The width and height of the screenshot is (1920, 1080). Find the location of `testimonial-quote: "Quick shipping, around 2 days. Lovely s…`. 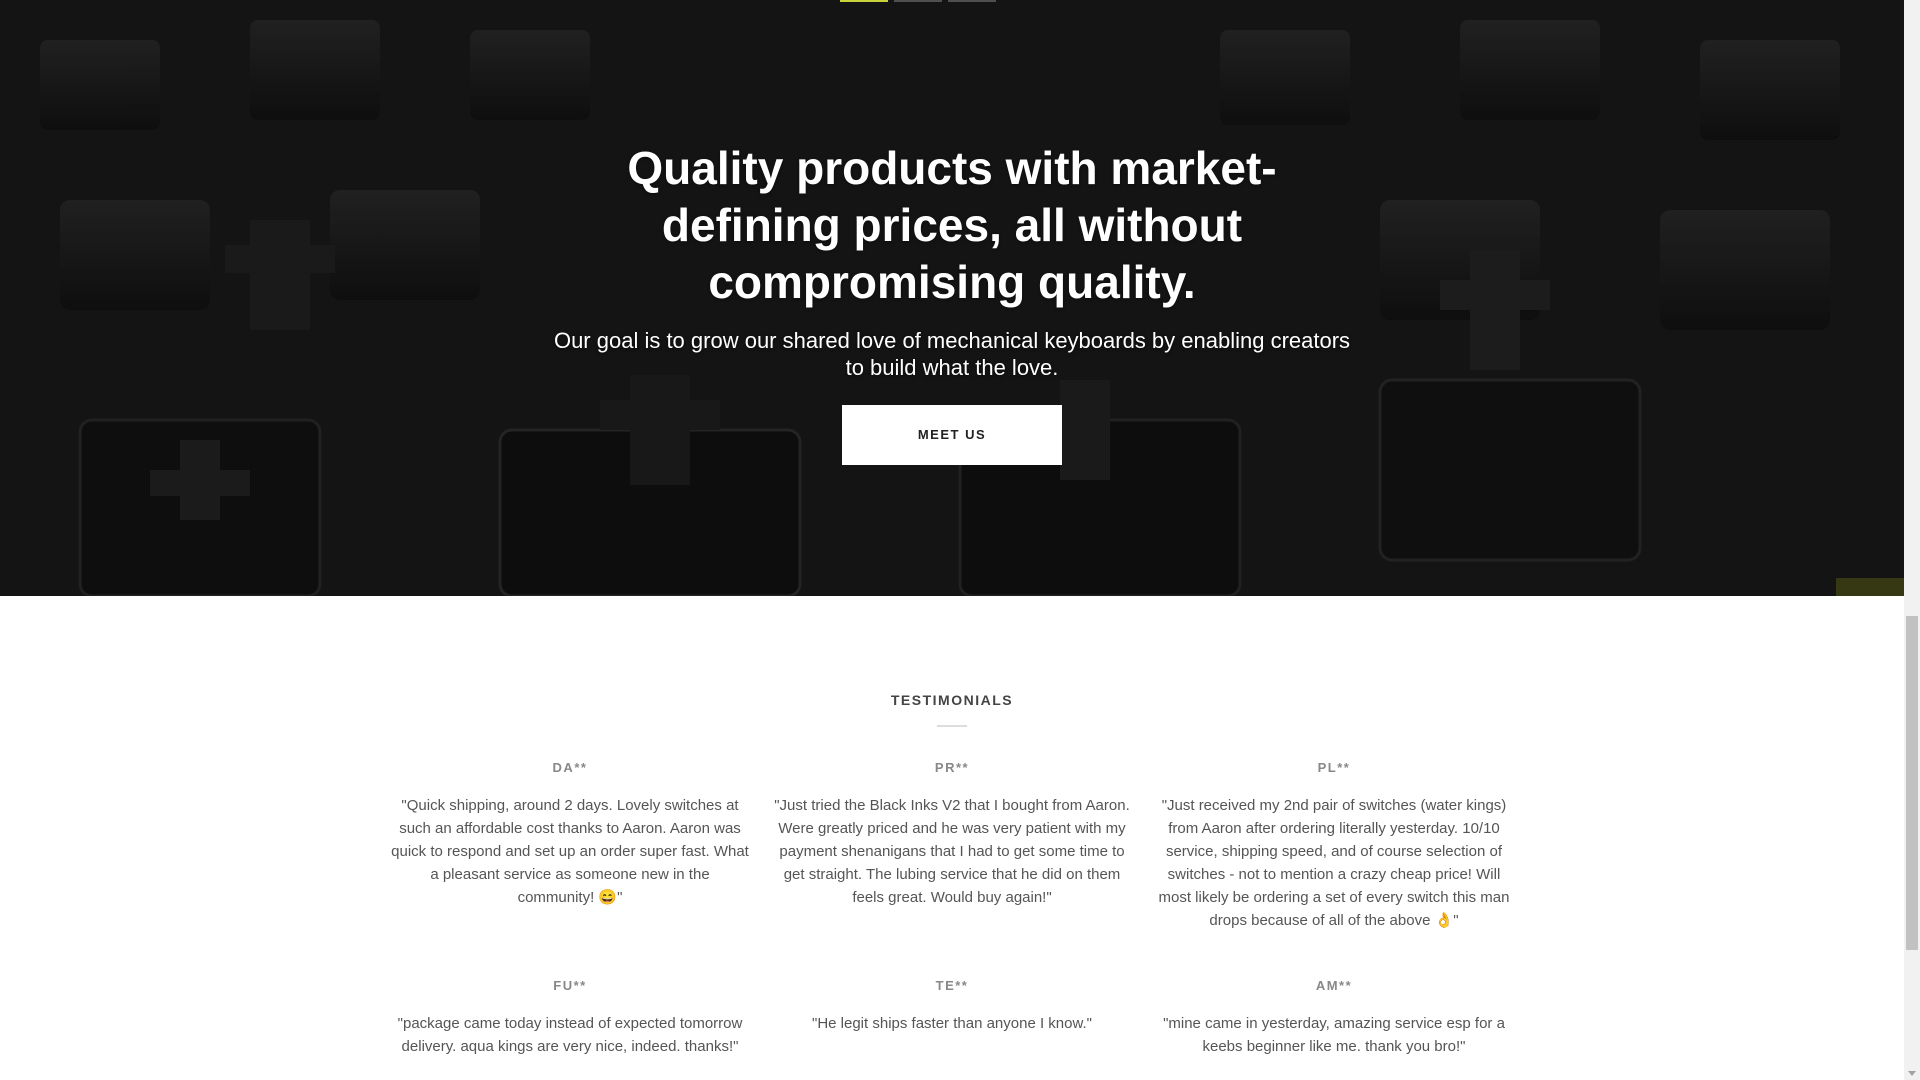

testimonial-quote: "Quick shipping, around 2 days. Lovely s… is located at coordinates (570, 851).